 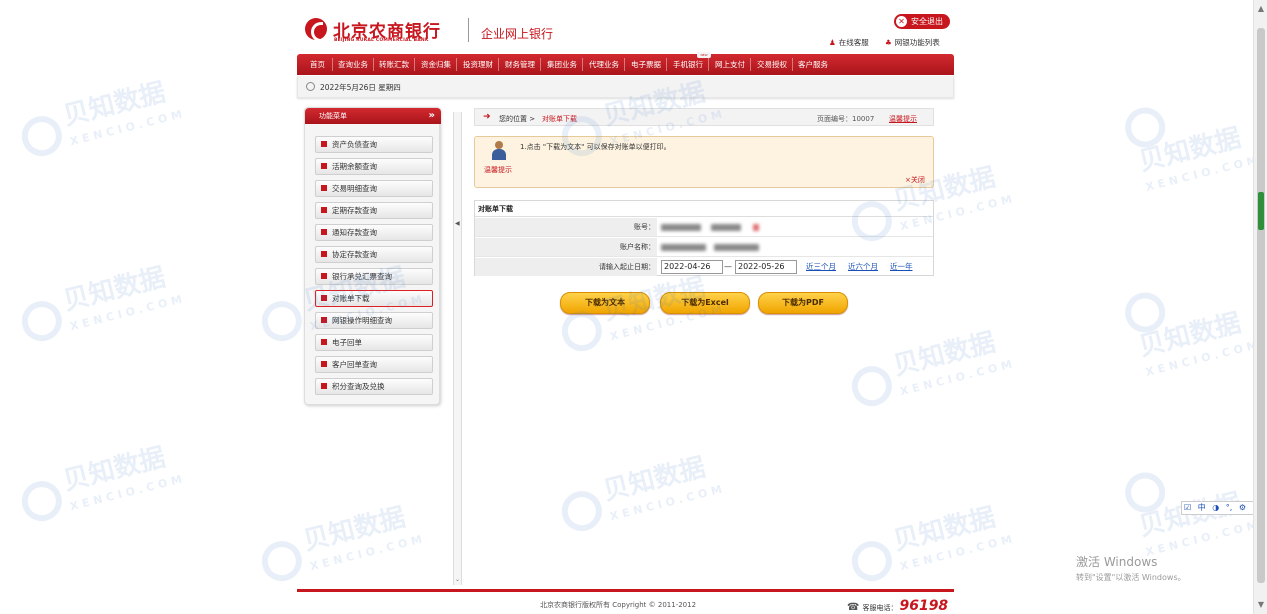 What do you see at coordinates (1187, 507) in the screenshot?
I see `ime-expand-icon: ☑` at bounding box center [1187, 507].